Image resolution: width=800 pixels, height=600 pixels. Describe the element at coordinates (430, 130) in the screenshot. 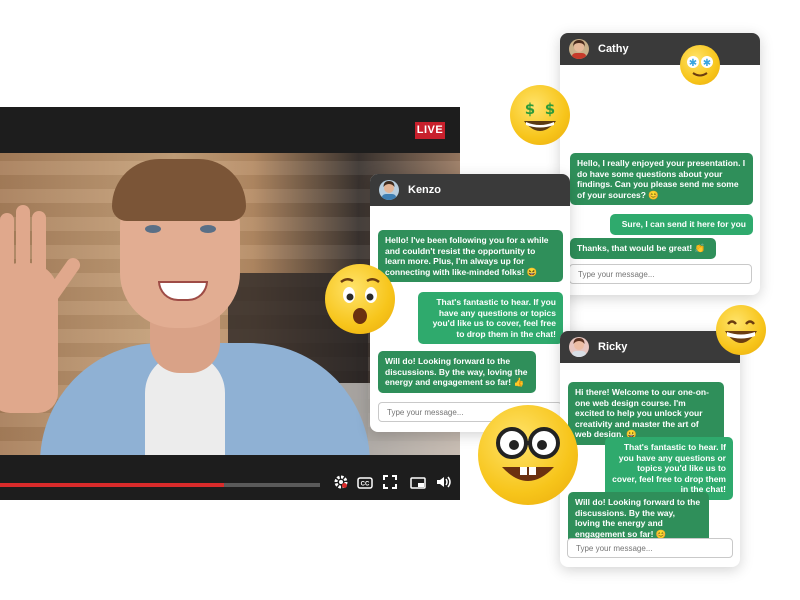

I see `live-badge: LIVE` at that location.